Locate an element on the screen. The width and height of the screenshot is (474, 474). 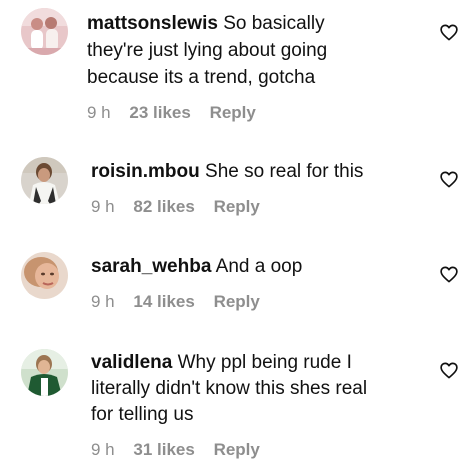
comment-body-line: And a oop is located at coordinates (259, 266).